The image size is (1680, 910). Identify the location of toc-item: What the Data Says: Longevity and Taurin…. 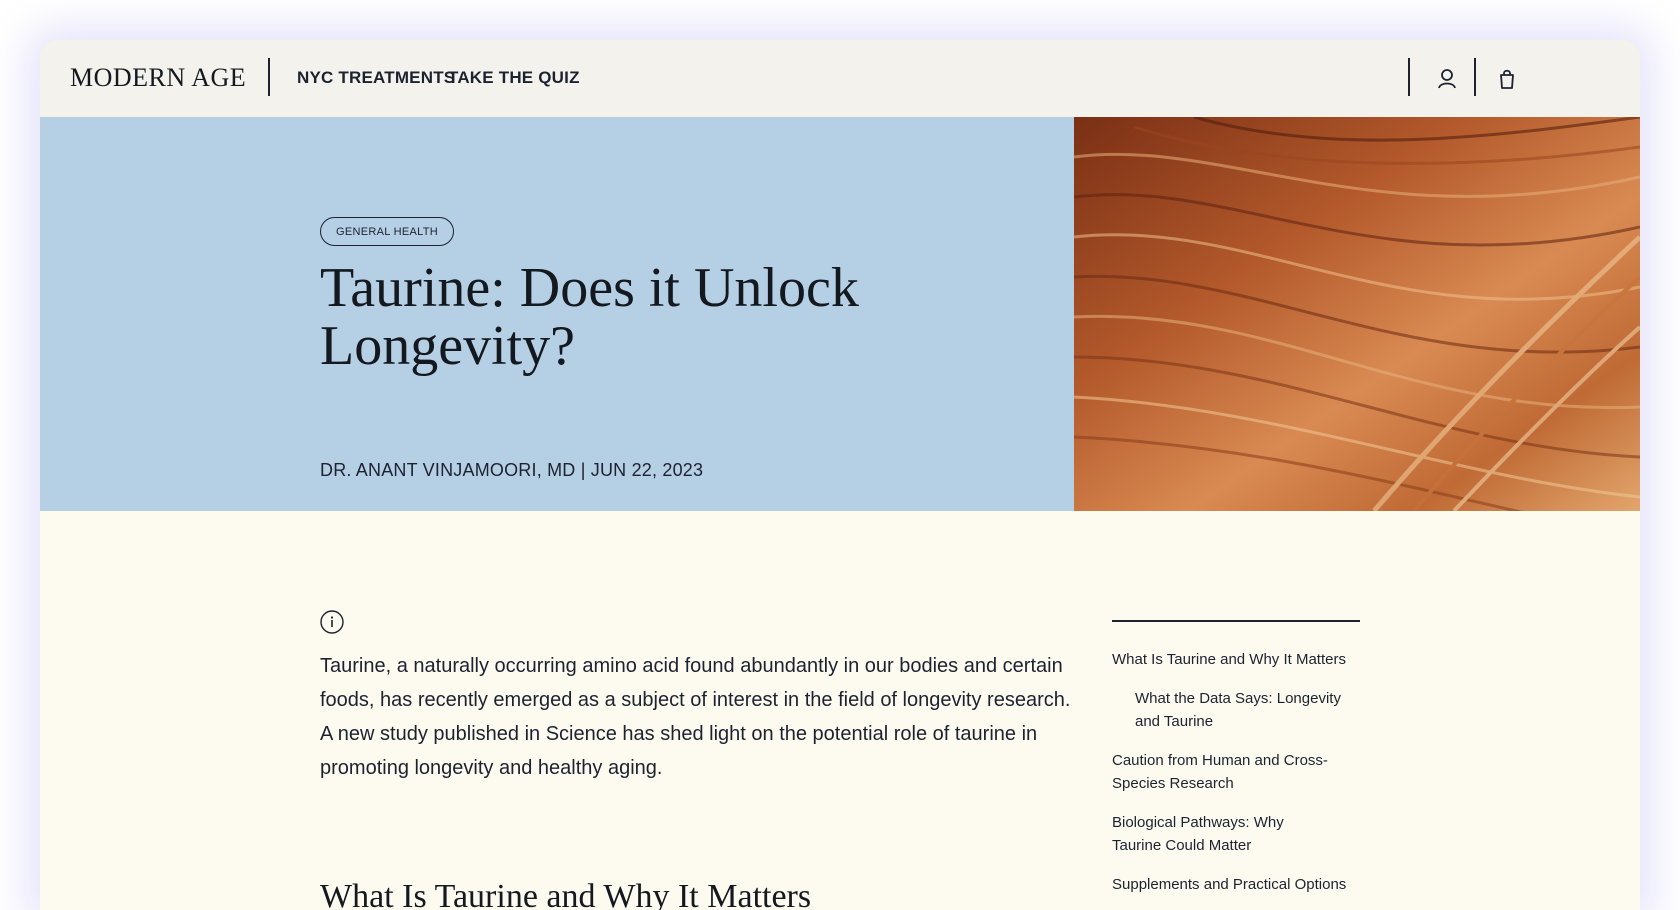
(1240, 710).